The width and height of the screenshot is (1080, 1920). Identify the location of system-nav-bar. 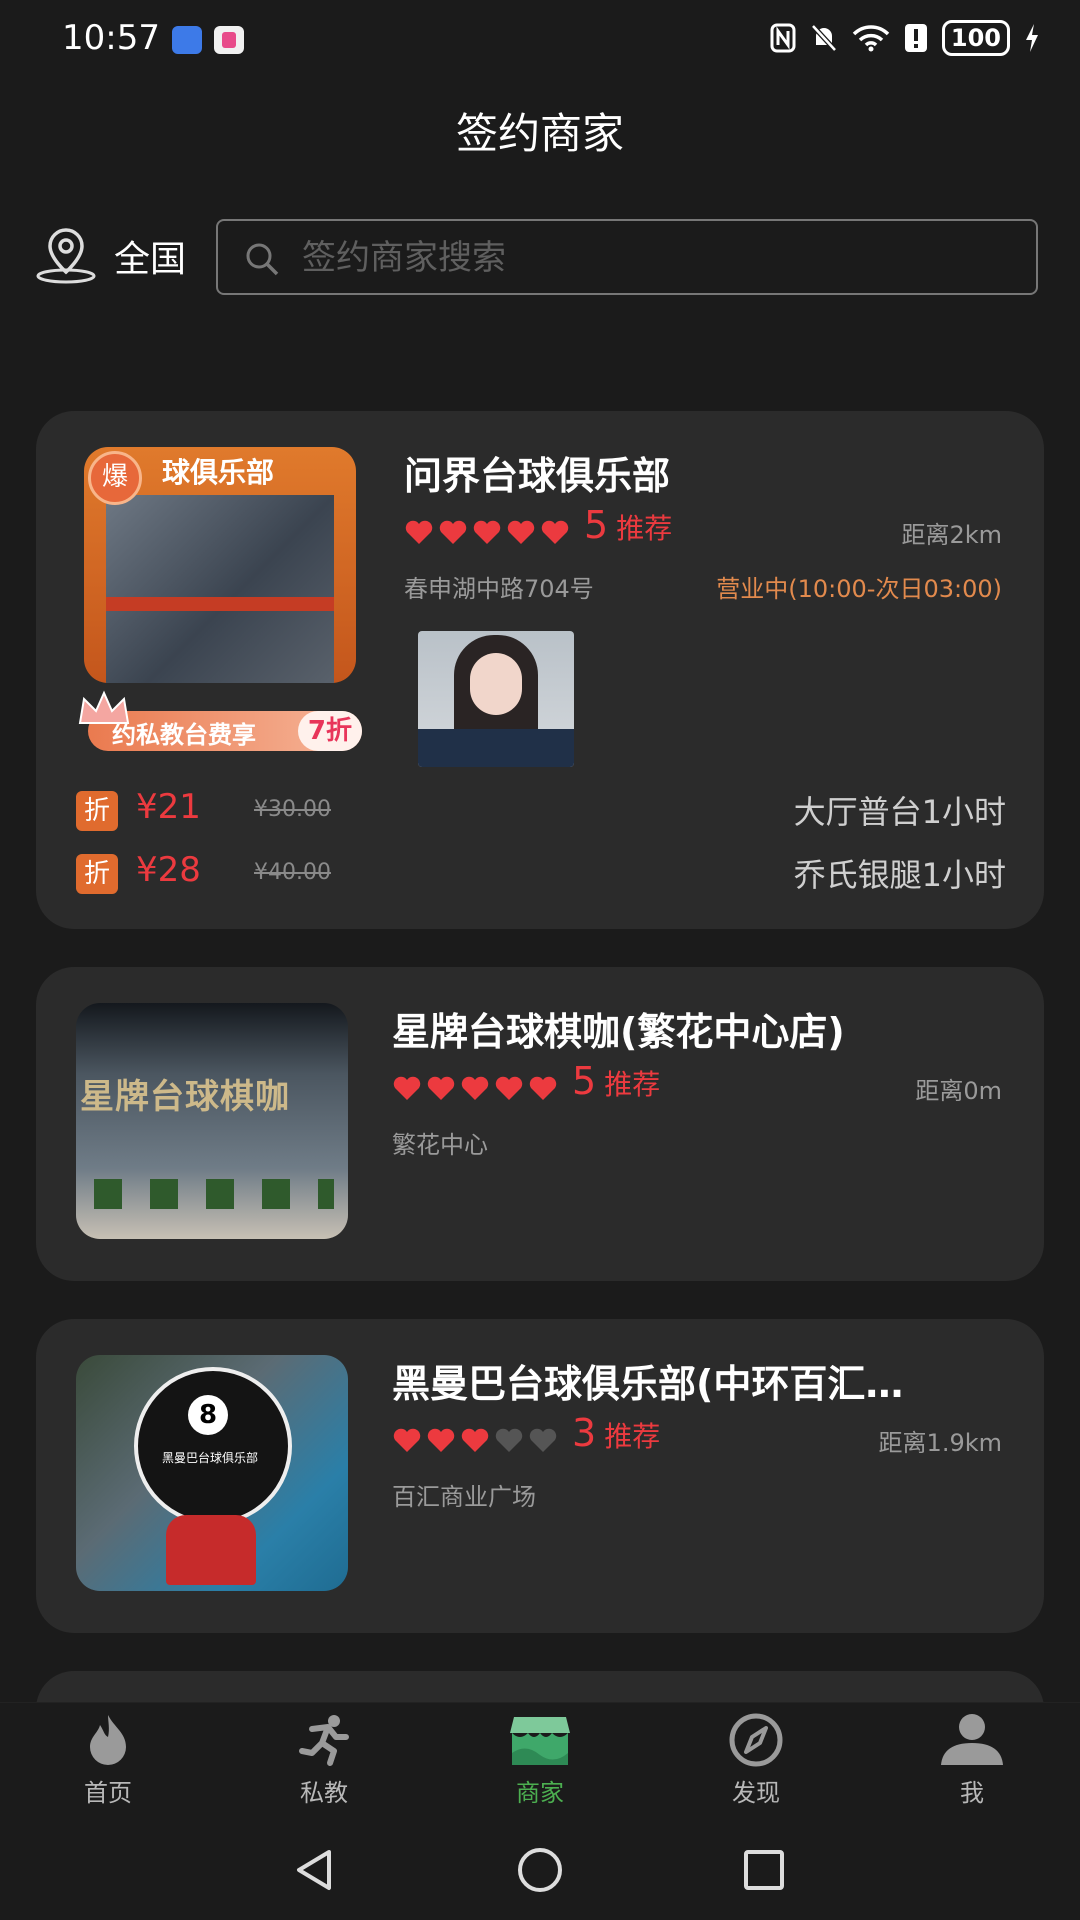
(540, 1865).